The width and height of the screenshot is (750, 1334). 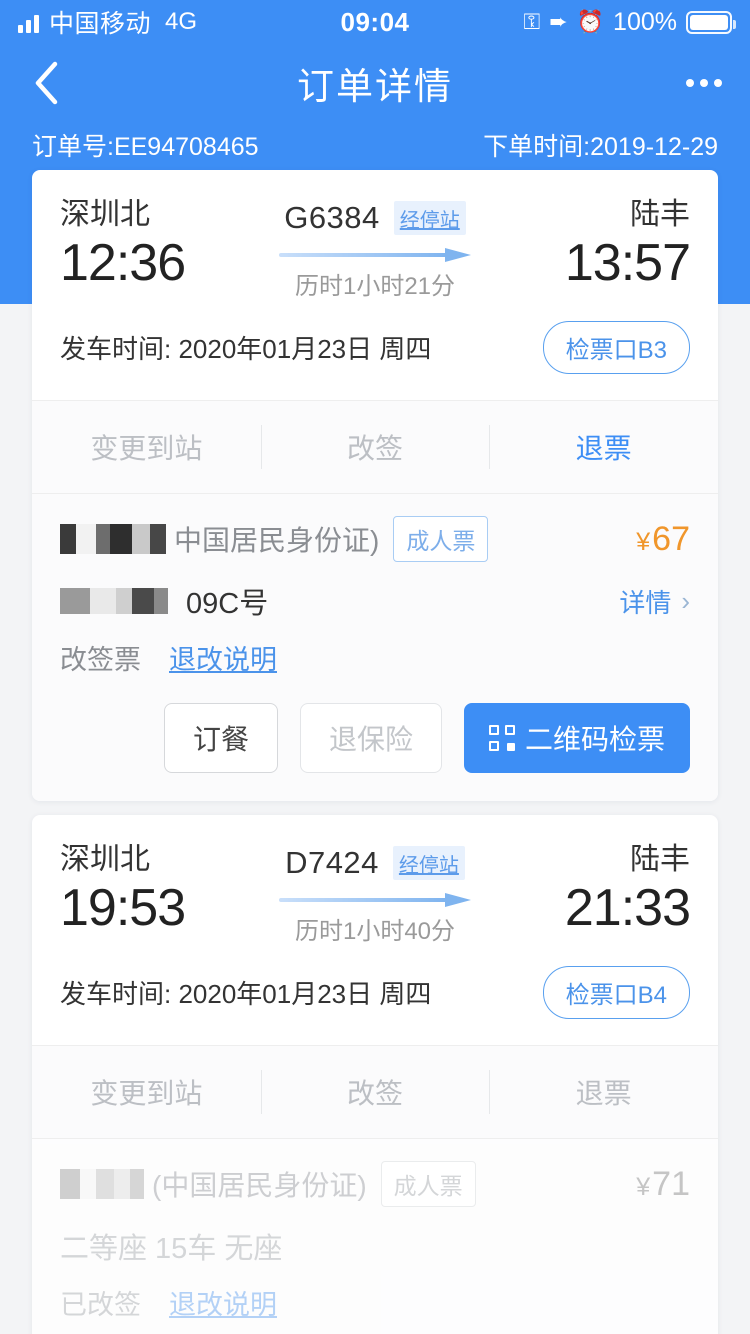 What do you see at coordinates (704, 83) in the screenshot?
I see `more-options-button` at bounding box center [704, 83].